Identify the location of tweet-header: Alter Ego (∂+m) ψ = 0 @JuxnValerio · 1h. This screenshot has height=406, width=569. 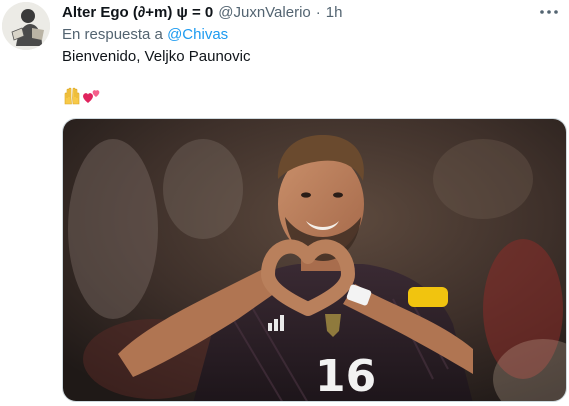
(293, 13).